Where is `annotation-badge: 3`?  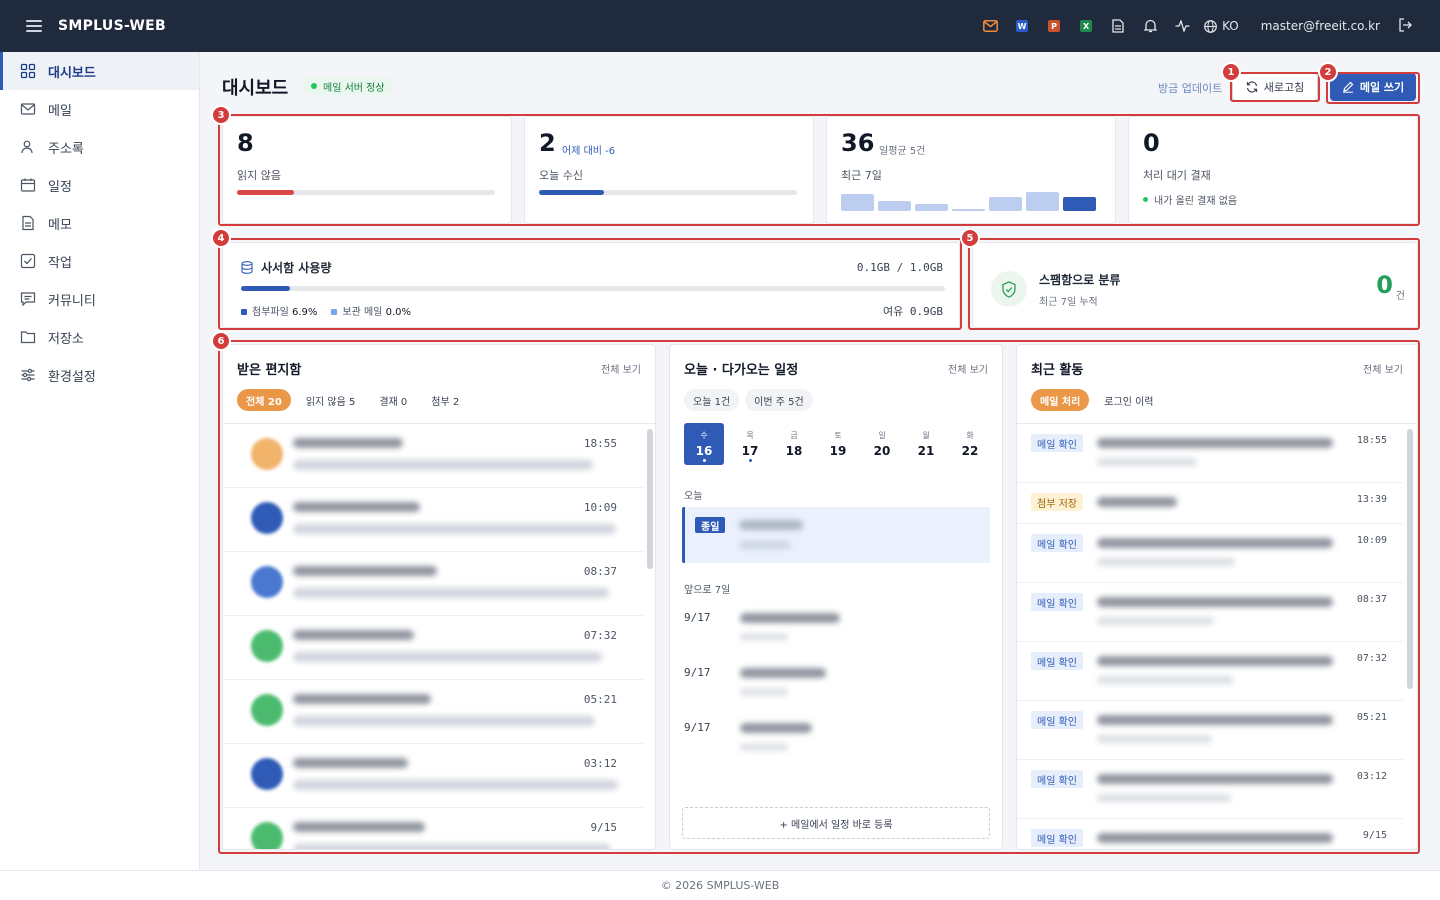
annotation-badge: 3 is located at coordinates (221, 115).